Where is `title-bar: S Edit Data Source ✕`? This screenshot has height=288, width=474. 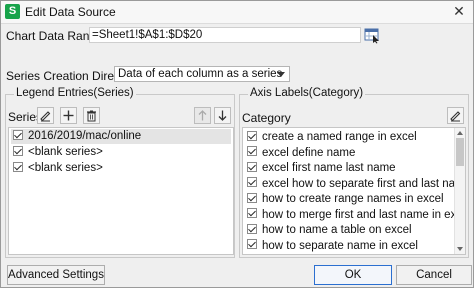
title-bar: S Edit Data Source ✕ is located at coordinates (237, 12).